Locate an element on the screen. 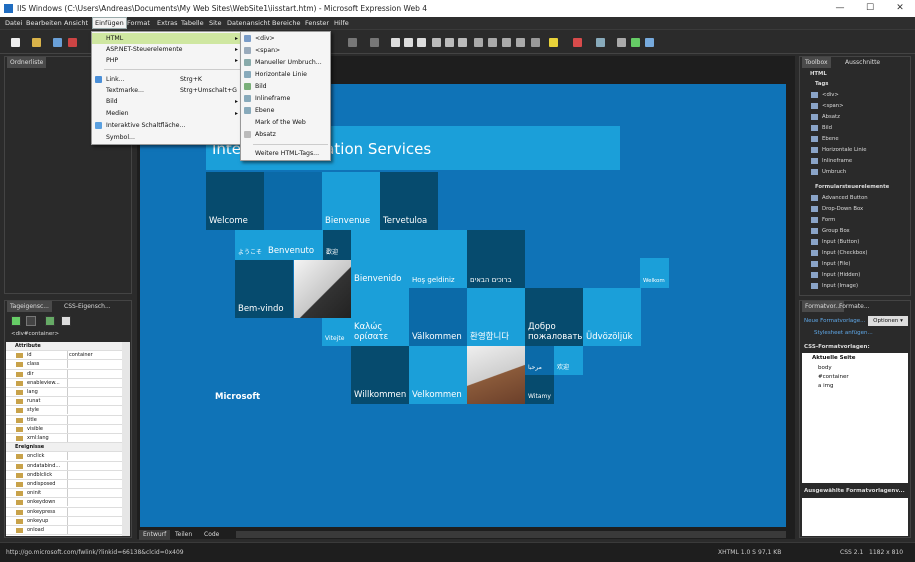 Image resolution: width=915 pixels, height=562 pixels. minimize-button: — is located at coordinates (840, 8).